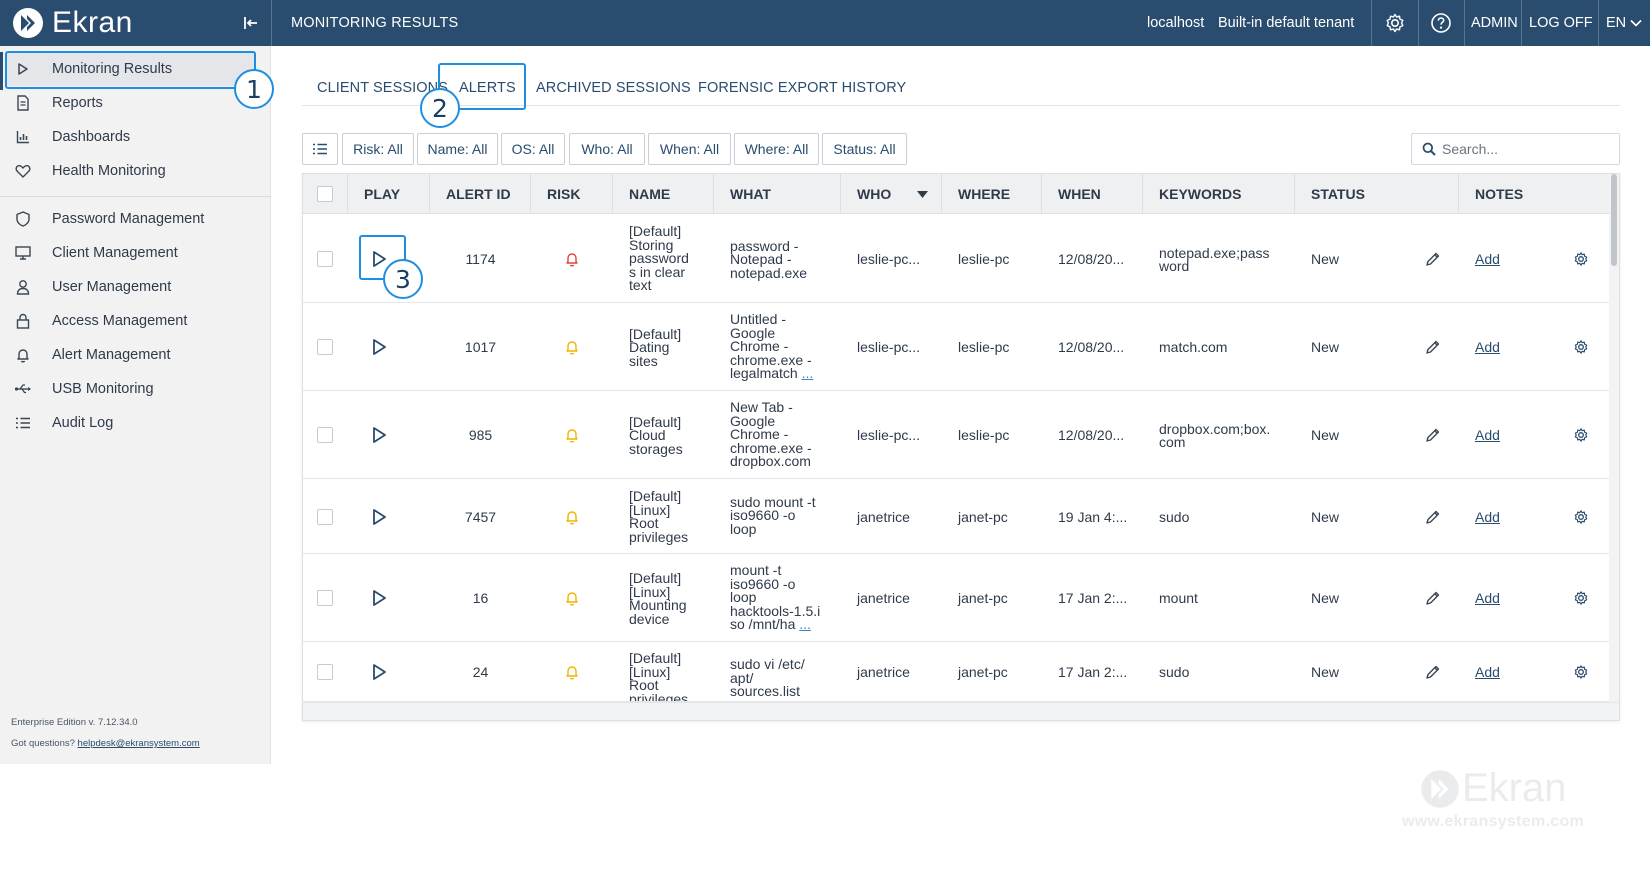  Describe the element at coordinates (131, 253) in the screenshot. I see `sidebar-item-client-management: Client Management` at that location.